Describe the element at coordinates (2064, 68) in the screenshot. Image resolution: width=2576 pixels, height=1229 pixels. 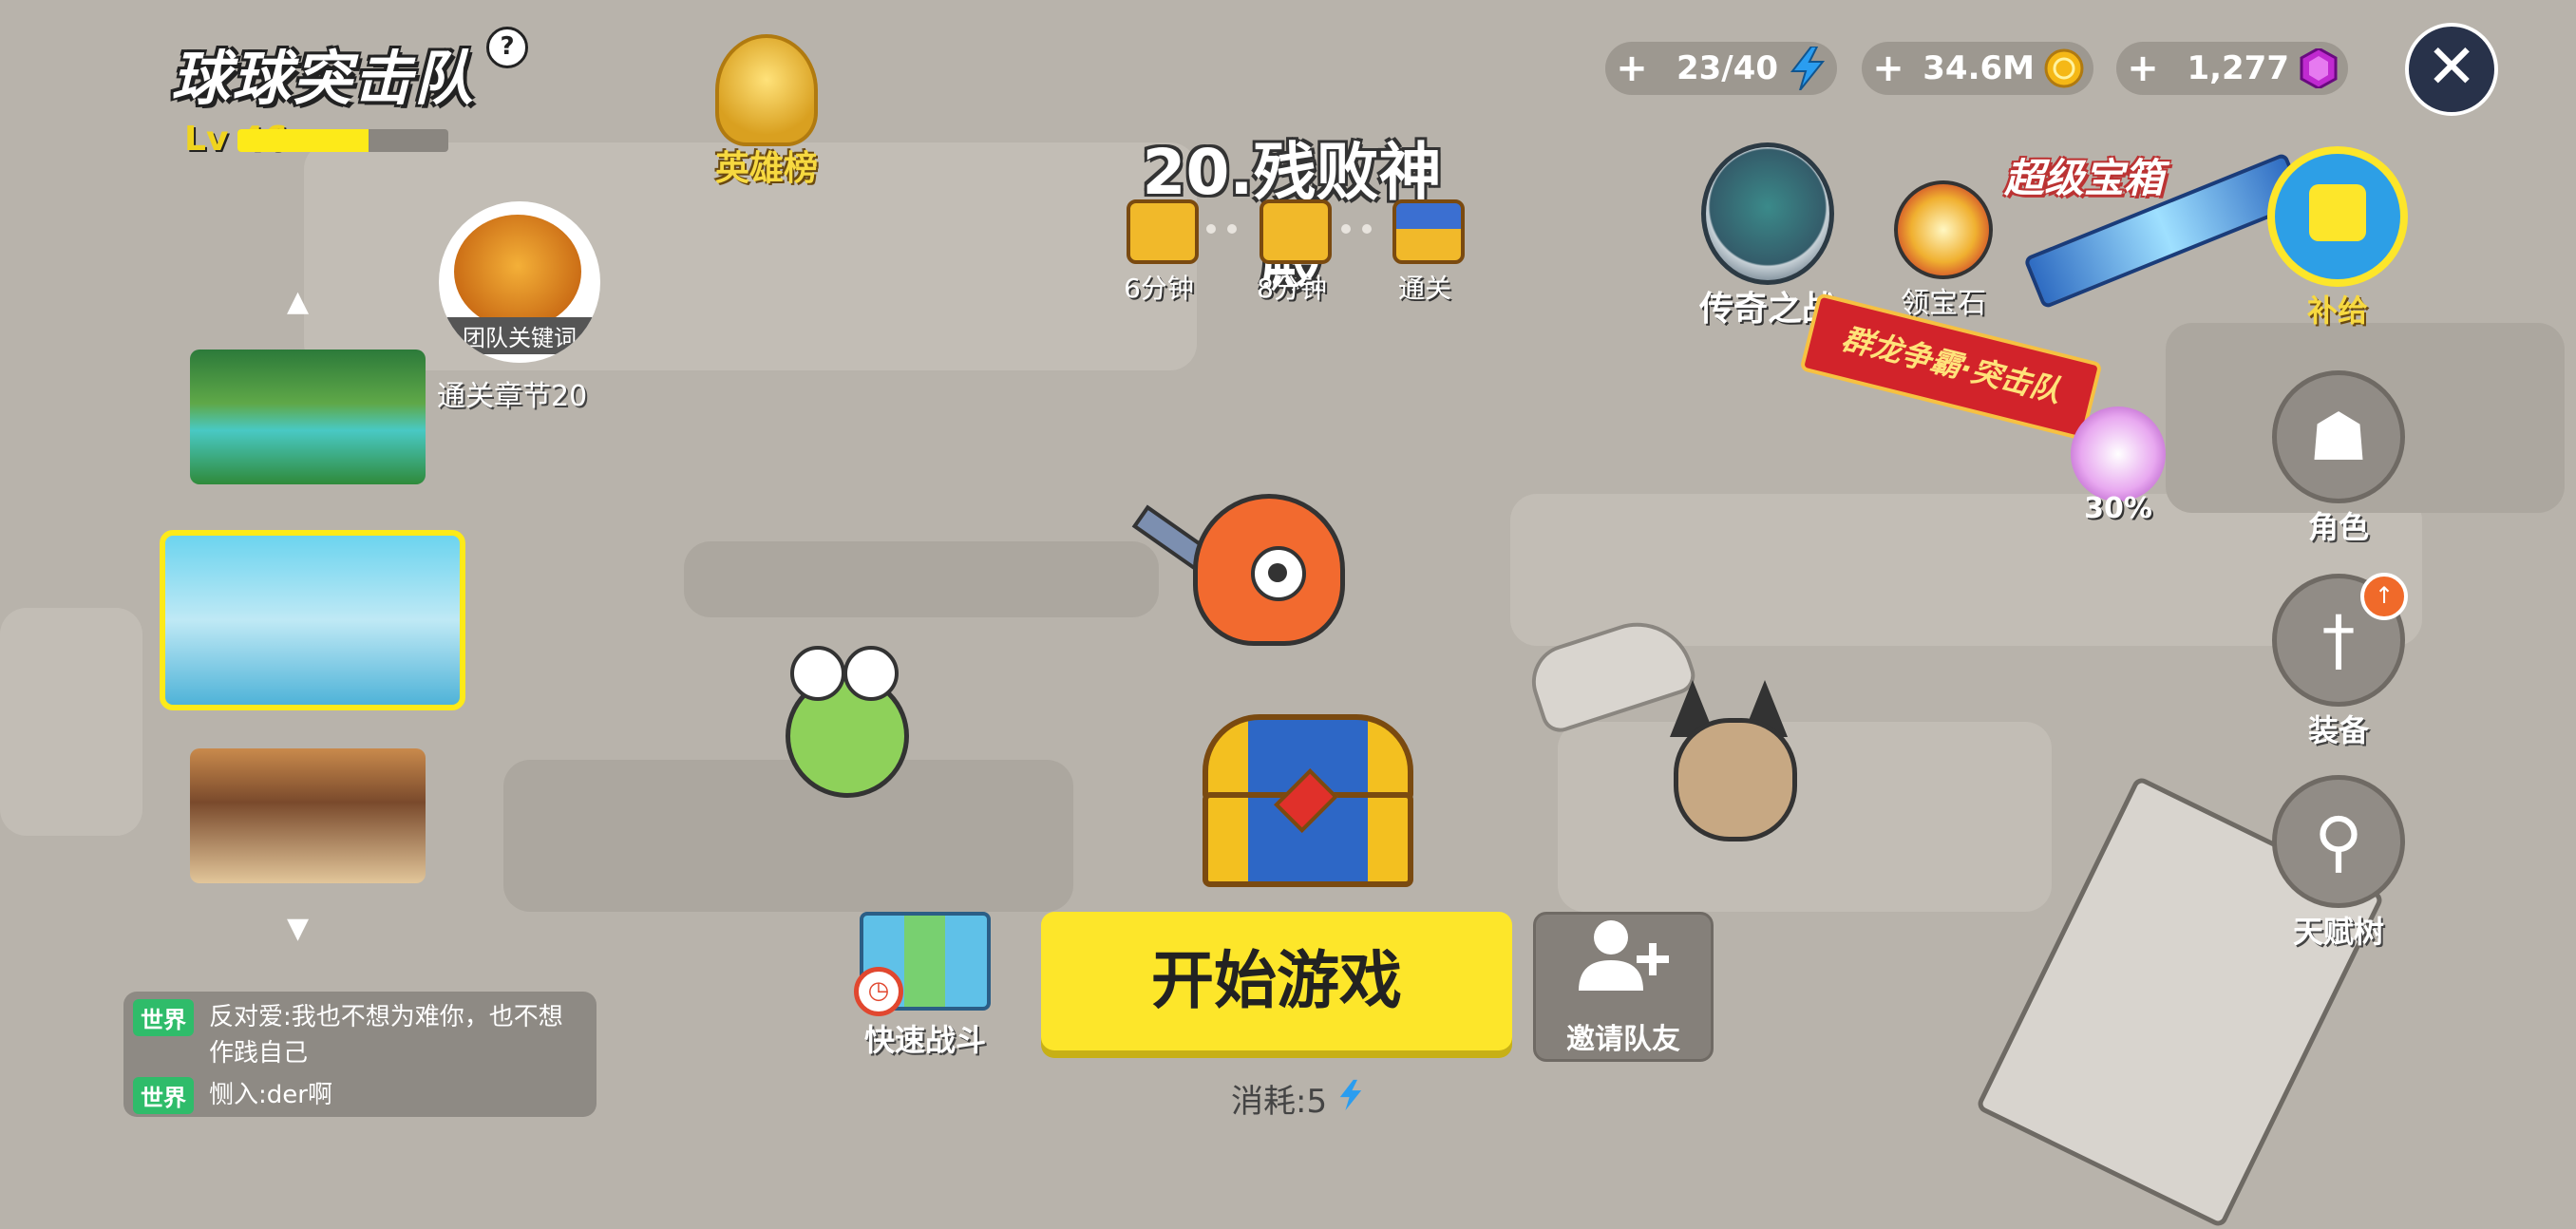
I see `coin-icon` at that location.